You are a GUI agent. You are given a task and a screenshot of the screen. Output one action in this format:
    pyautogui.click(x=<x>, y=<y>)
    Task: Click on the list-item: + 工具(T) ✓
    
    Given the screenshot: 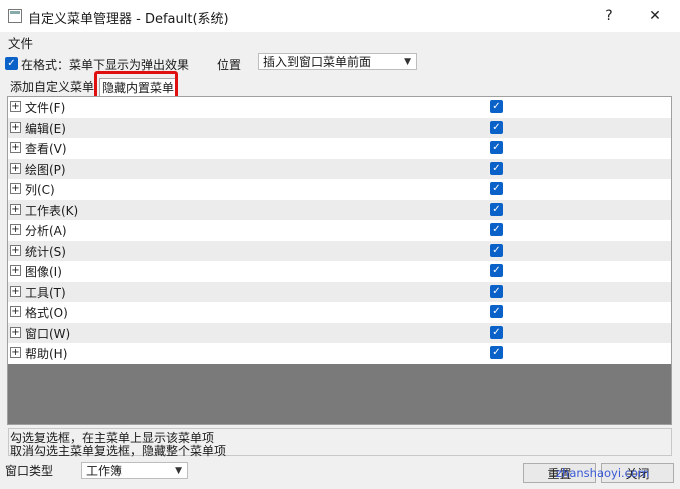 What is the action you would take?
    pyautogui.click(x=339, y=291)
    